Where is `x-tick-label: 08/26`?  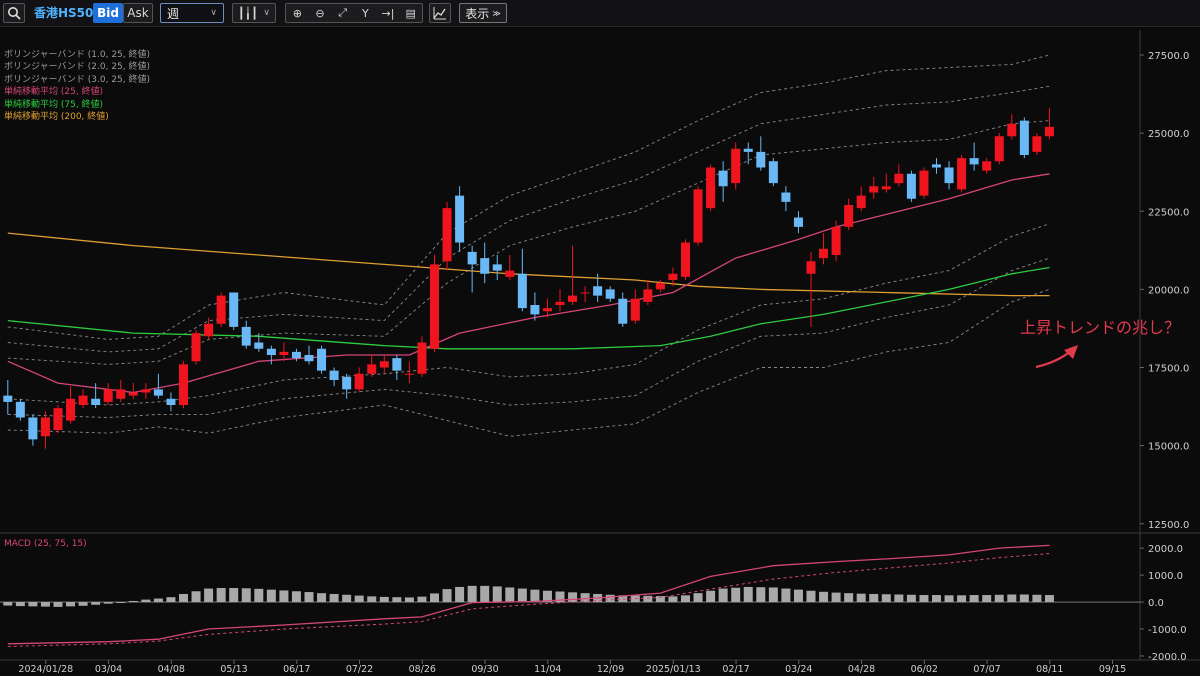
x-tick-label: 08/26 is located at coordinates (422, 669).